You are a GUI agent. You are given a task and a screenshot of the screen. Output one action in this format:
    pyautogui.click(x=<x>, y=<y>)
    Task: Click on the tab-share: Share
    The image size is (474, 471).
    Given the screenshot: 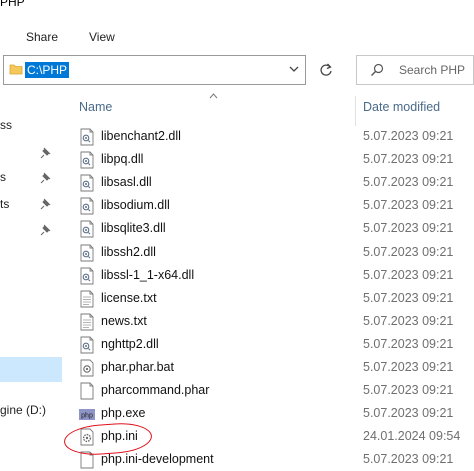 What is the action you would take?
    pyautogui.click(x=42, y=37)
    